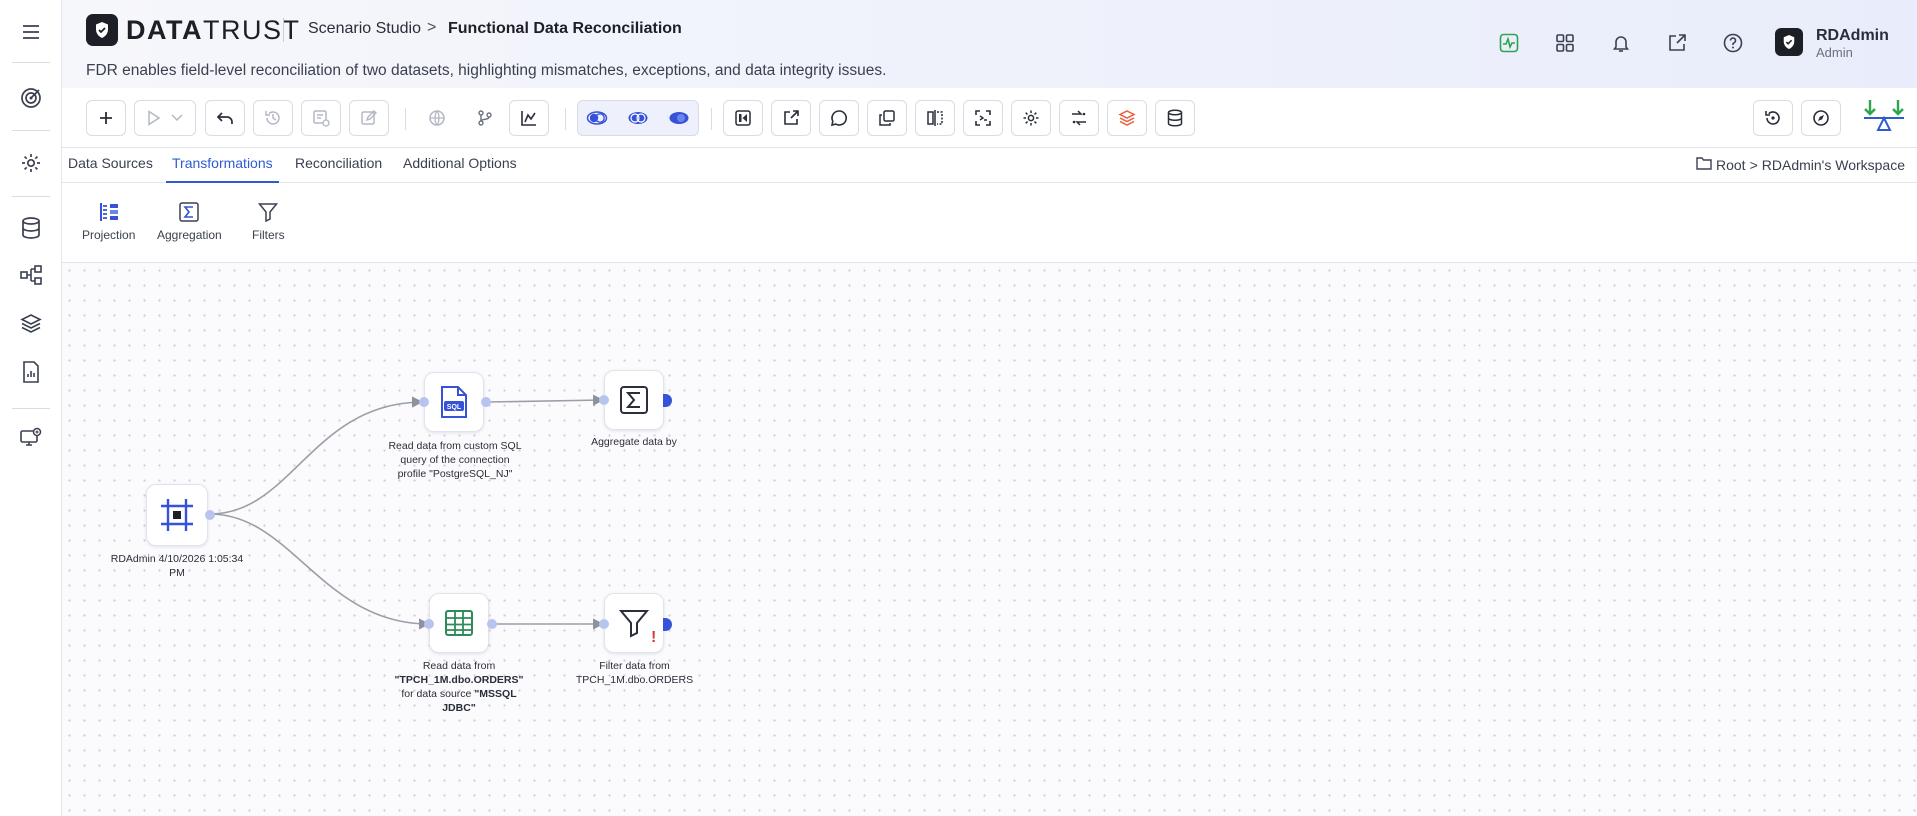  What do you see at coordinates (338, 169) in the screenshot?
I see `tab-reconciliation: Reconciliation` at bounding box center [338, 169].